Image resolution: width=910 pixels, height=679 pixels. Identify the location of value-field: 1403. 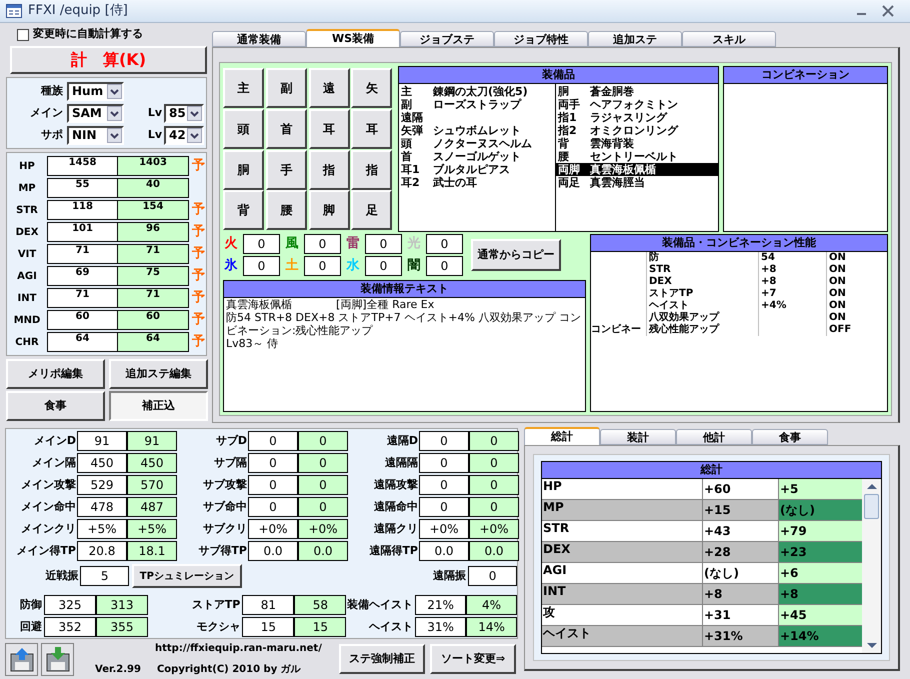
(153, 166).